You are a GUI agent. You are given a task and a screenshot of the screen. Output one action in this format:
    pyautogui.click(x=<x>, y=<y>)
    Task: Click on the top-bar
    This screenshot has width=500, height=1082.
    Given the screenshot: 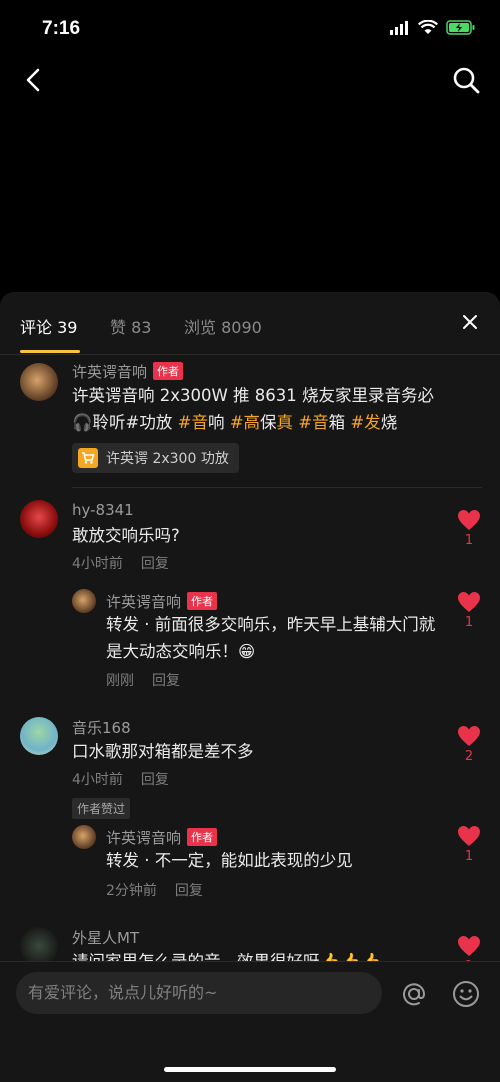 What is the action you would take?
    pyautogui.click(x=250, y=82)
    